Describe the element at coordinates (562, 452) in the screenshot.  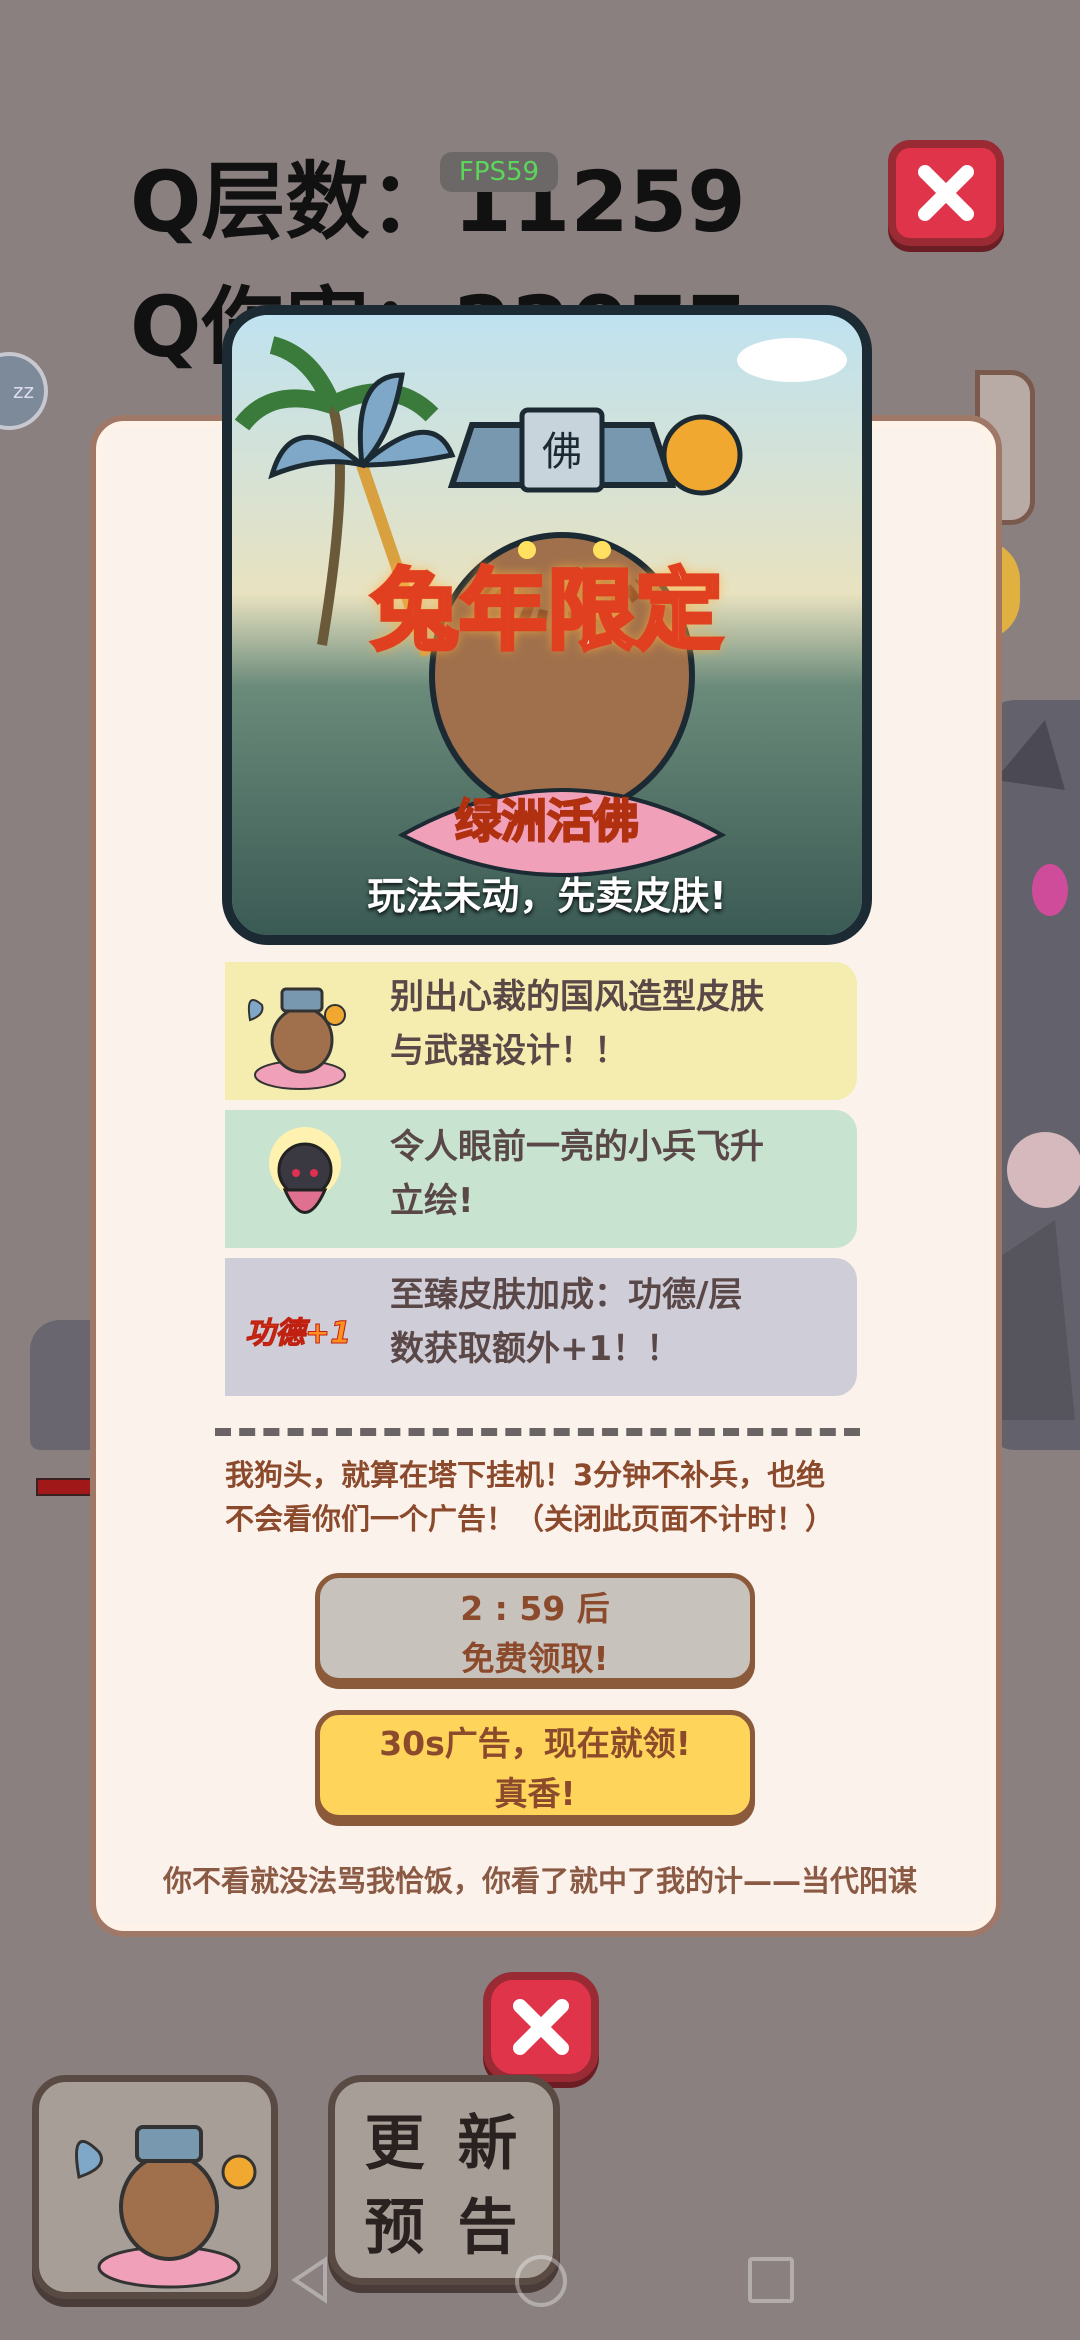
I see `hat-glyph: 佛` at that location.